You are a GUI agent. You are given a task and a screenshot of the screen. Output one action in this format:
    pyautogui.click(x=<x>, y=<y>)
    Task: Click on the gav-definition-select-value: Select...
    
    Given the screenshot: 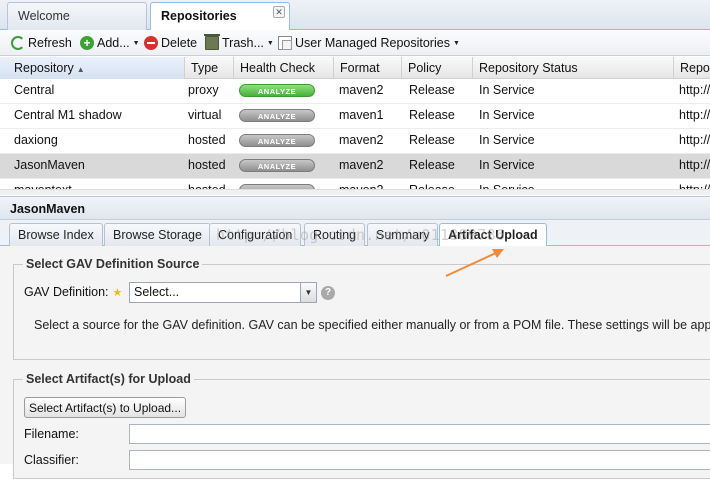 What is the action you would take?
    pyautogui.click(x=157, y=292)
    